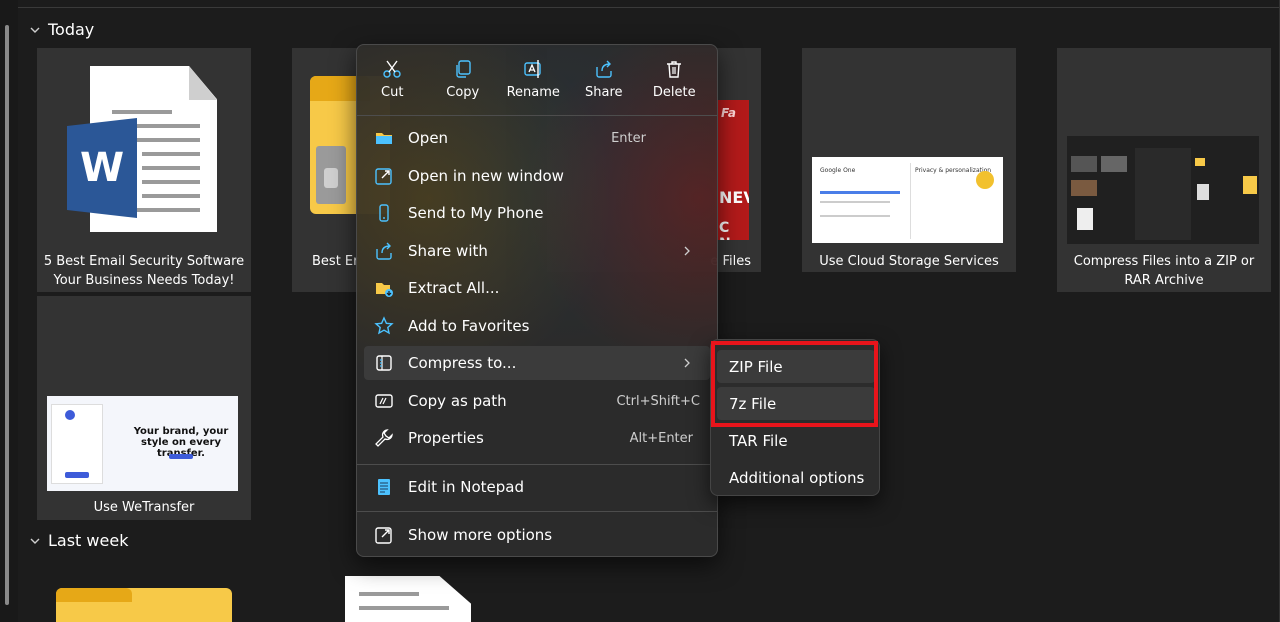 The width and height of the screenshot is (1280, 622). I want to click on submenu-item-additional-options: Additional options, so click(796, 477).